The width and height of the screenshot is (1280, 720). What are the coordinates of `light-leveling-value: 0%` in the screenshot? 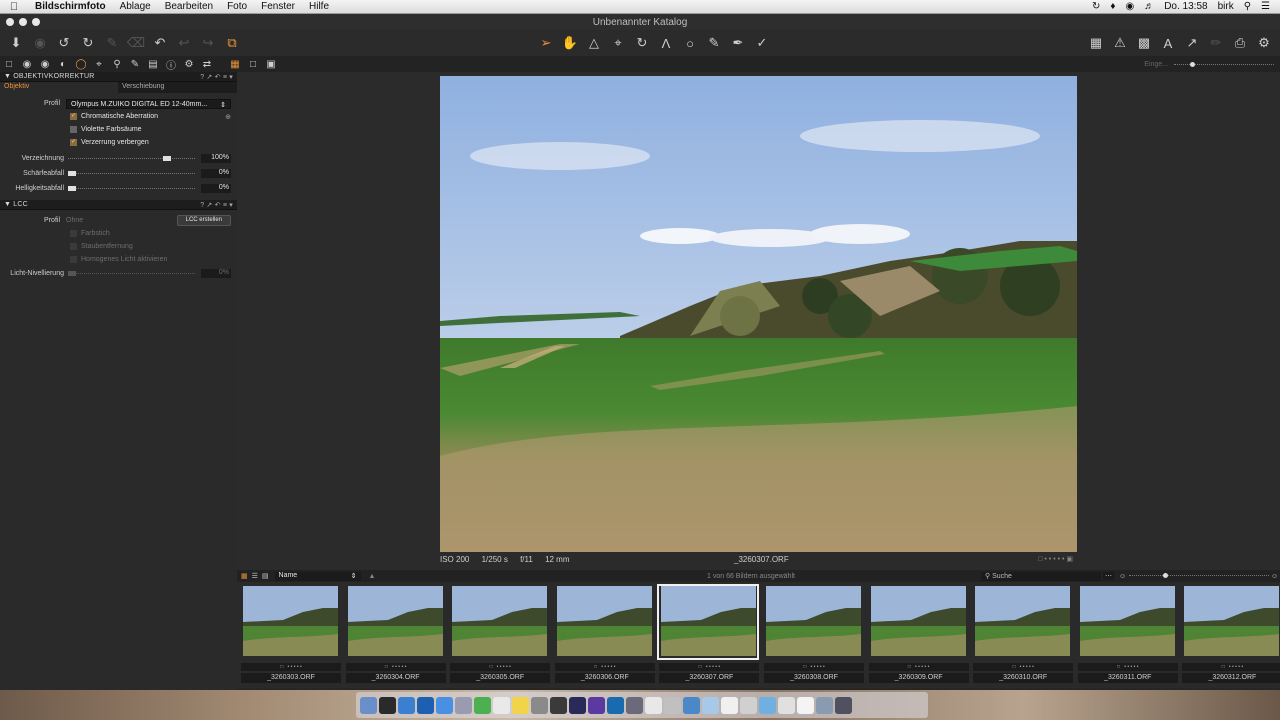 It's located at (216, 273).